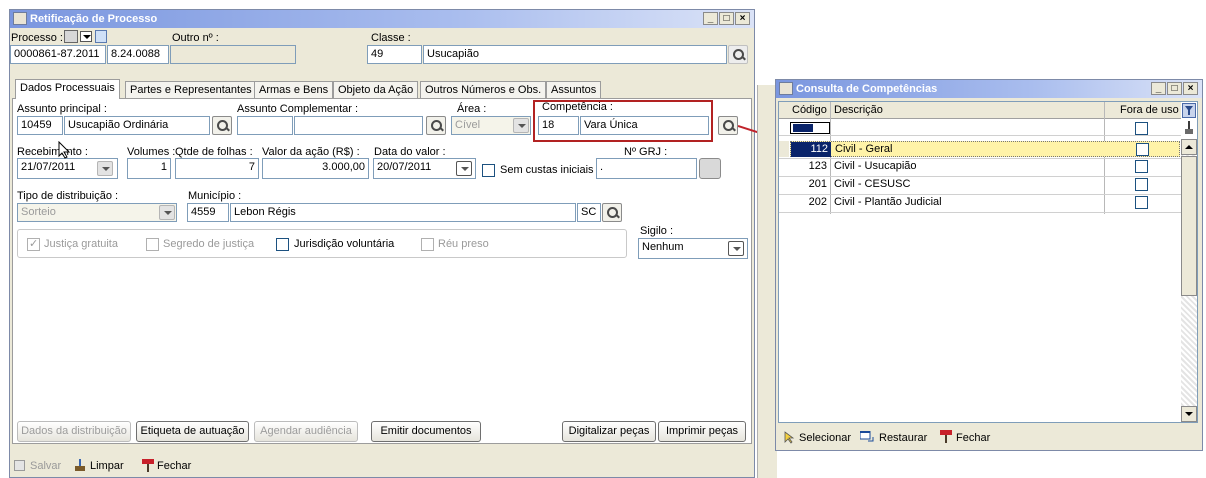 Image resolution: width=1206 pixels, height=478 pixels. What do you see at coordinates (973, 438) in the screenshot?
I see `consulta-fechar-button: Fechar` at bounding box center [973, 438].